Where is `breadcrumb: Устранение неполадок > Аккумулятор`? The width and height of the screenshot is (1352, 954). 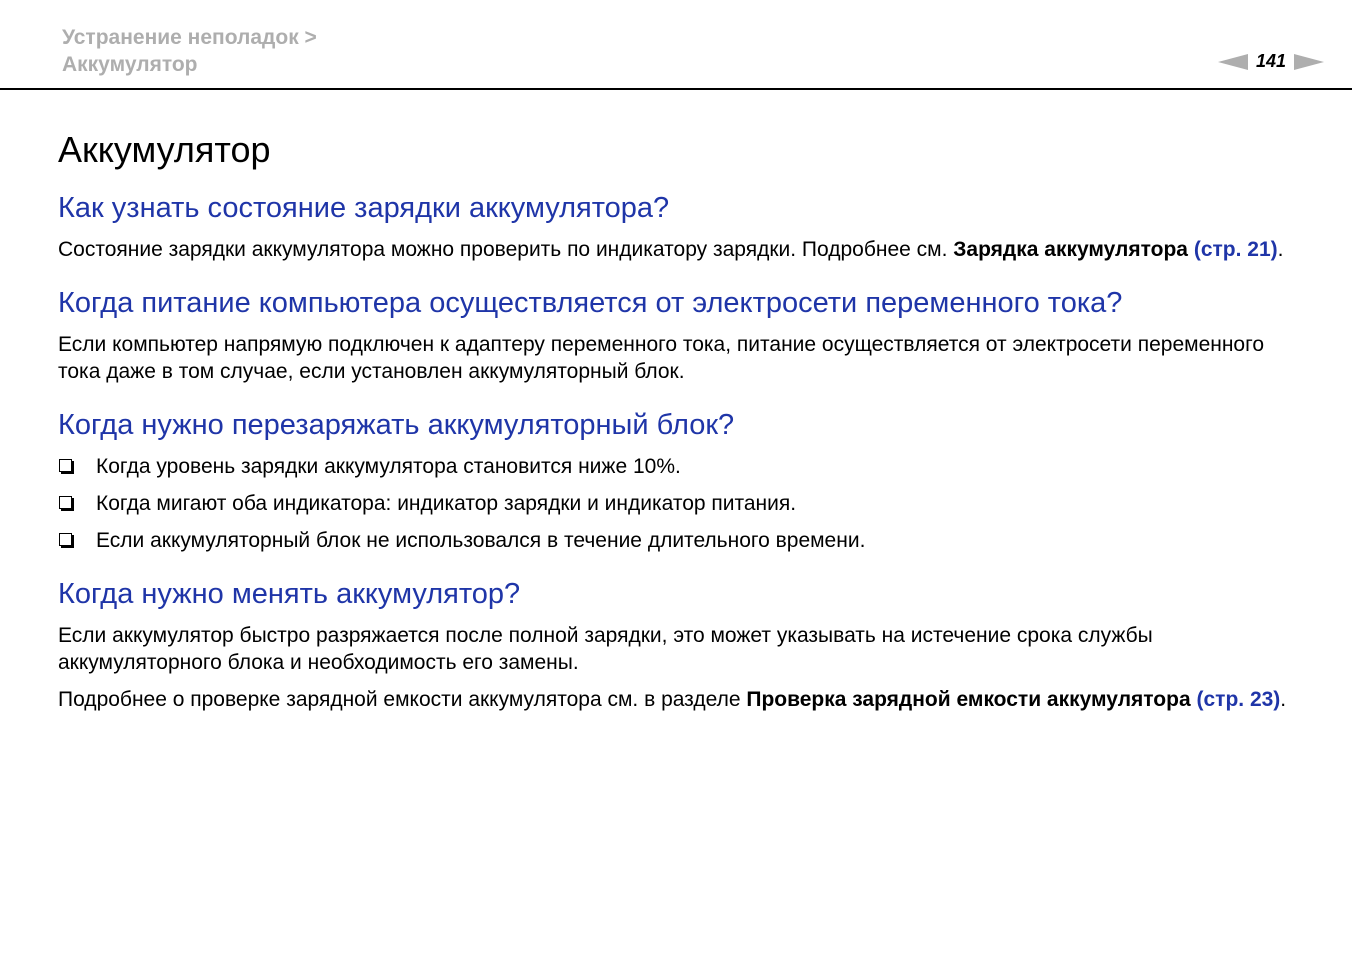
breadcrumb: Устранение неполадок > Аккумулятор is located at coordinates (189, 51).